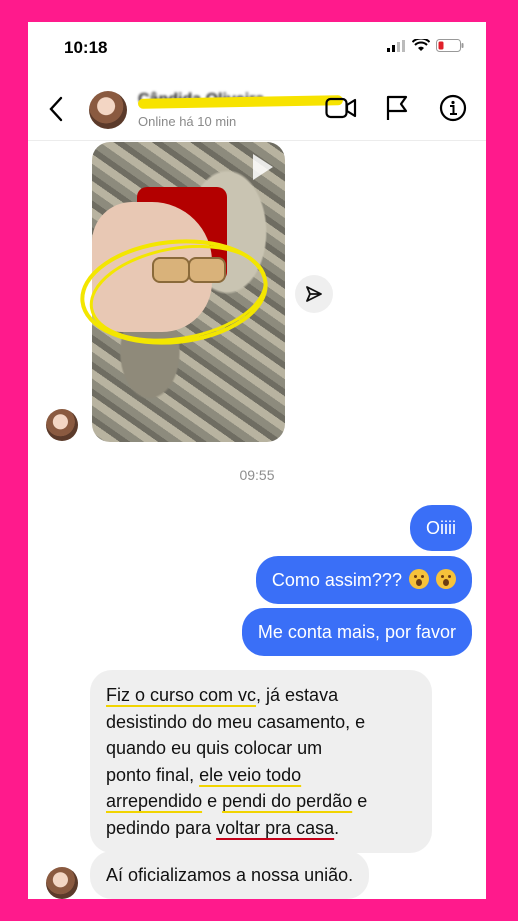  What do you see at coordinates (181, 695) in the screenshot?
I see `underlined-text: Fiz o curso com vc` at bounding box center [181, 695].